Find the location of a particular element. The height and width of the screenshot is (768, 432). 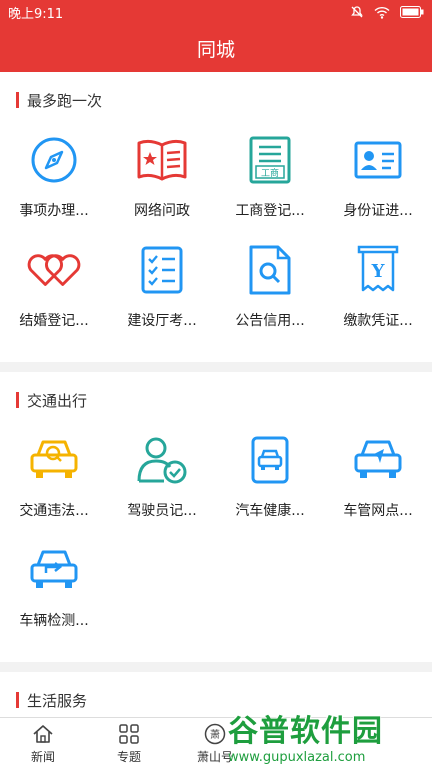

tab-topics: 专题 is located at coordinates (129, 743).